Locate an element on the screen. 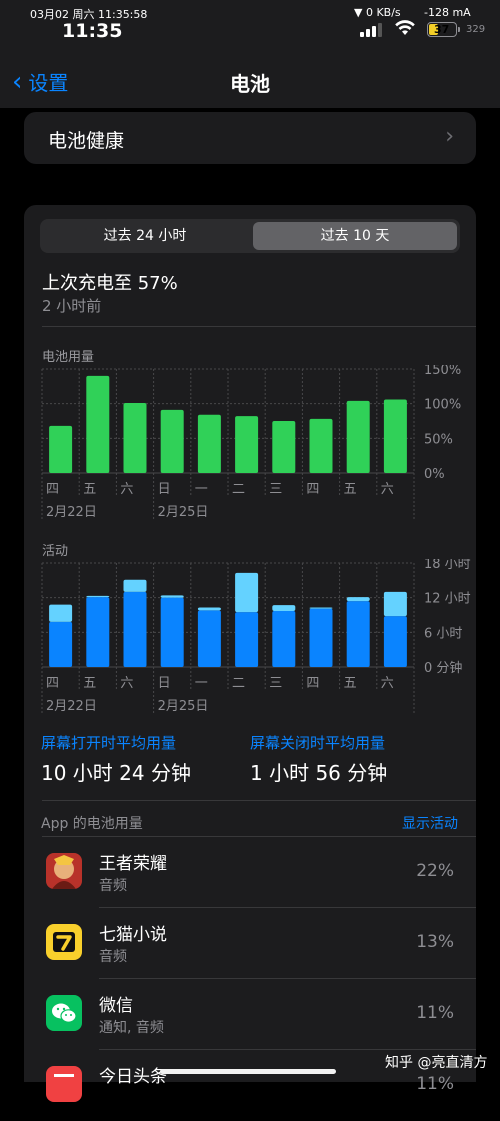 Image resolution: width=500 pixels, height=1121 pixels. segment-10-days: 过去 10 天 is located at coordinates (355, 236).